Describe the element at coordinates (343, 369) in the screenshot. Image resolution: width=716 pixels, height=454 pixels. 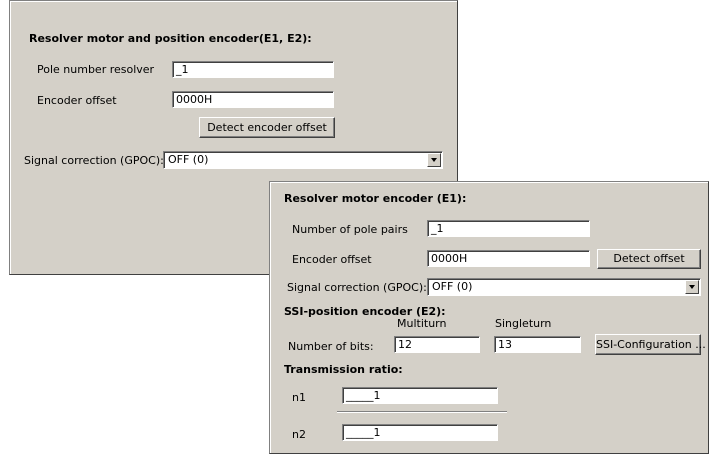
I see `transmission-ratio-heading: Transmission ratio:` at that location.